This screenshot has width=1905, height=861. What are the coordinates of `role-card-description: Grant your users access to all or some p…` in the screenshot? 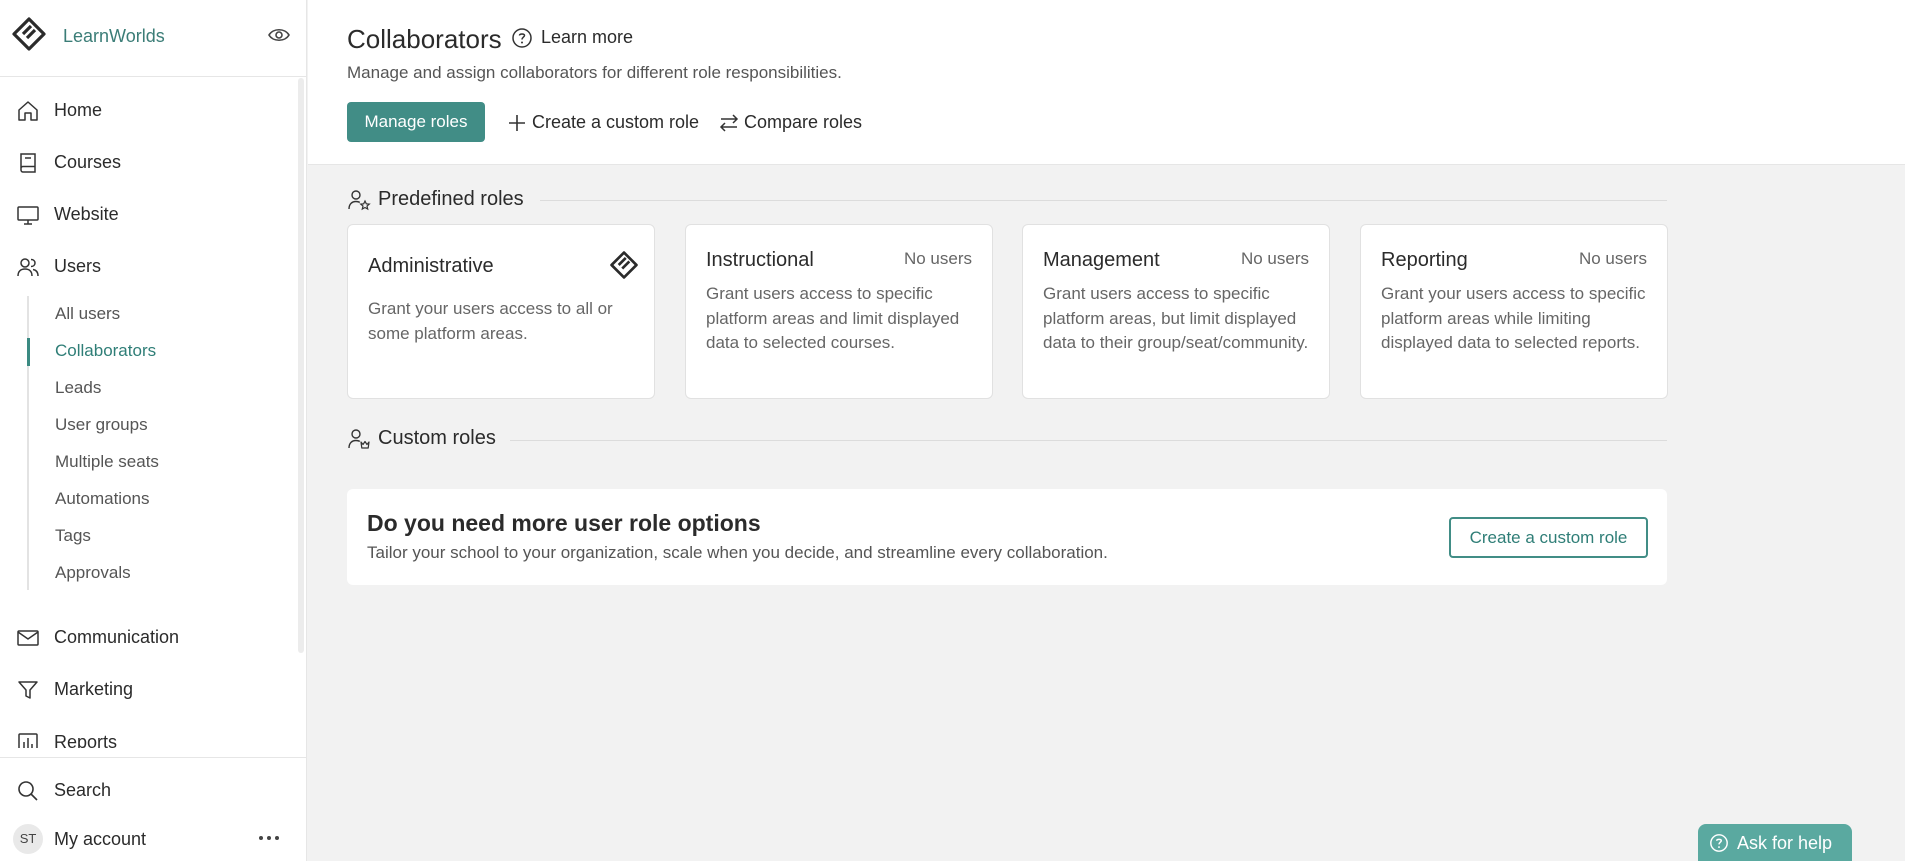 It's located at (490, 321).